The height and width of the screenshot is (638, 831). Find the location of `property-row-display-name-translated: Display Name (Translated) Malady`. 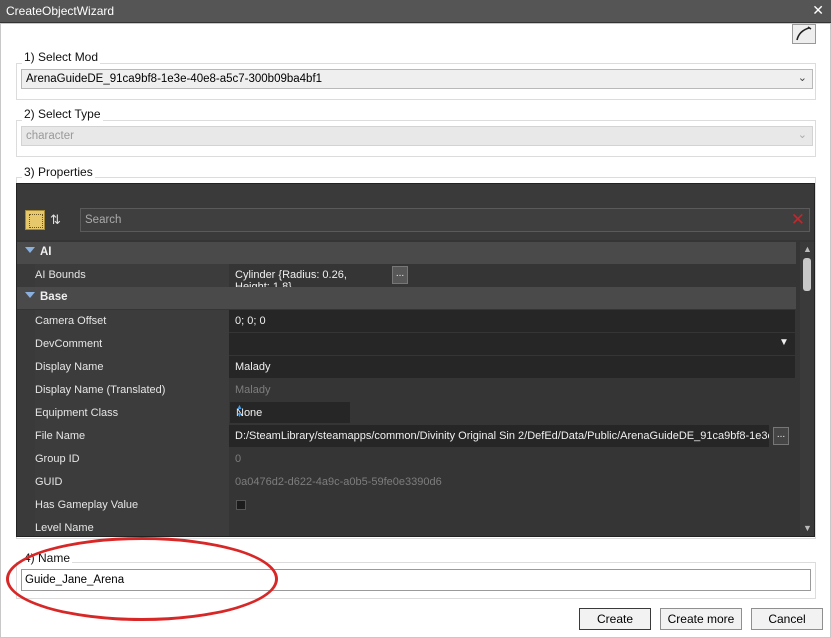

property-row-display-name-translated: Display Name (Translated) Malady is located at coordinates (406, 390).